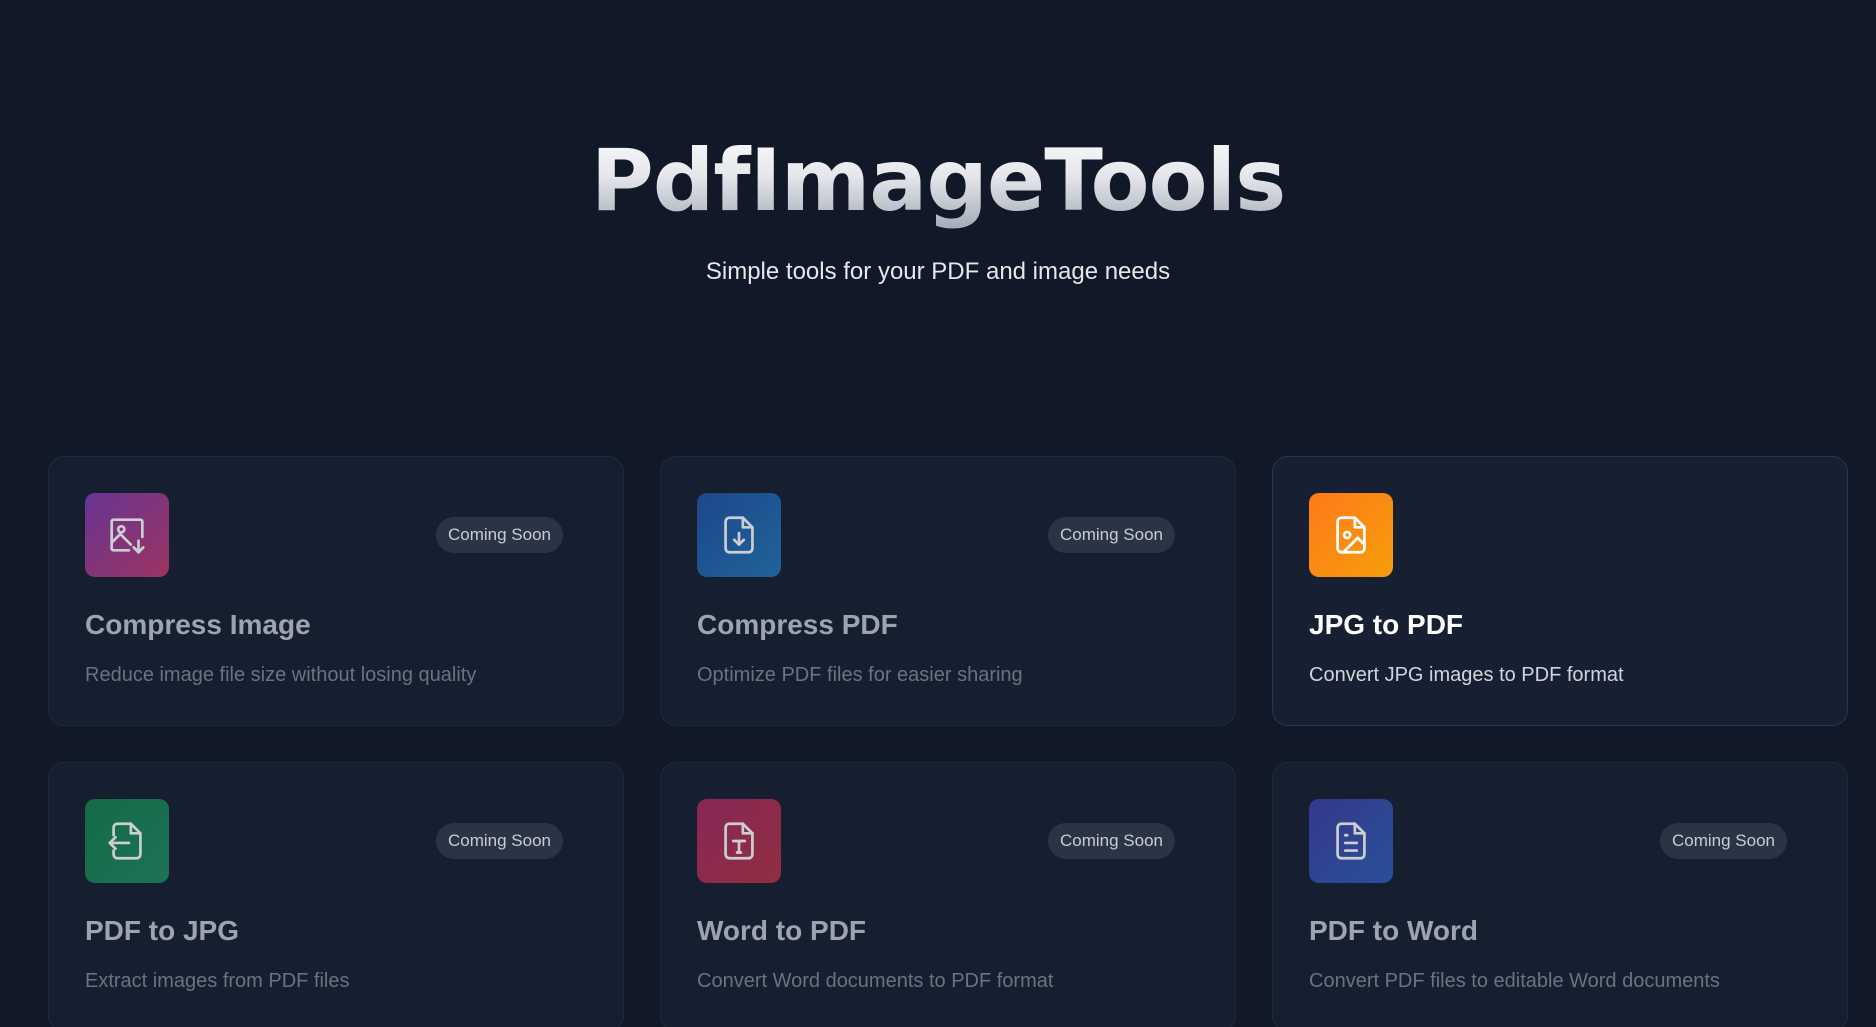  I want to click on compress-image-icon-tile, so click(127, 535).